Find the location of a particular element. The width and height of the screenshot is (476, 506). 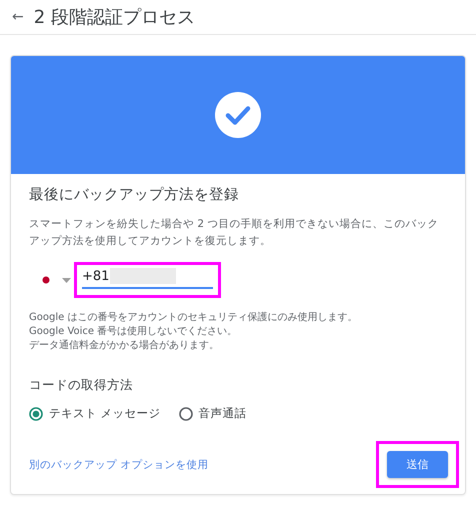

send-button: 送信 is located at coordinates (417, 464).